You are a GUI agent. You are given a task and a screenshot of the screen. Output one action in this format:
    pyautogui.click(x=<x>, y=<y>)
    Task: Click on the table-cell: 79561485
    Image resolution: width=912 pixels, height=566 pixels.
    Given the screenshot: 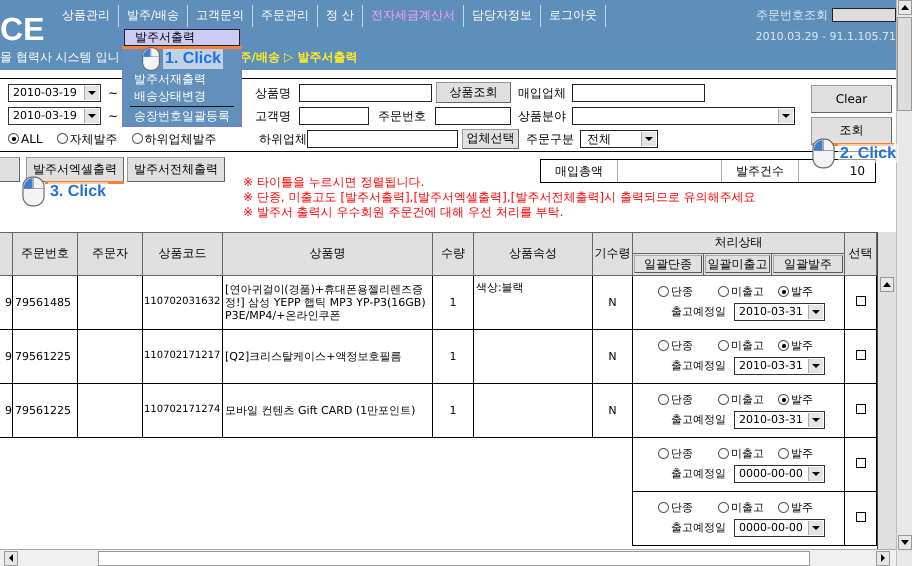 What is the action you would take?
    pyautogui.click(x=45, y=302)
    